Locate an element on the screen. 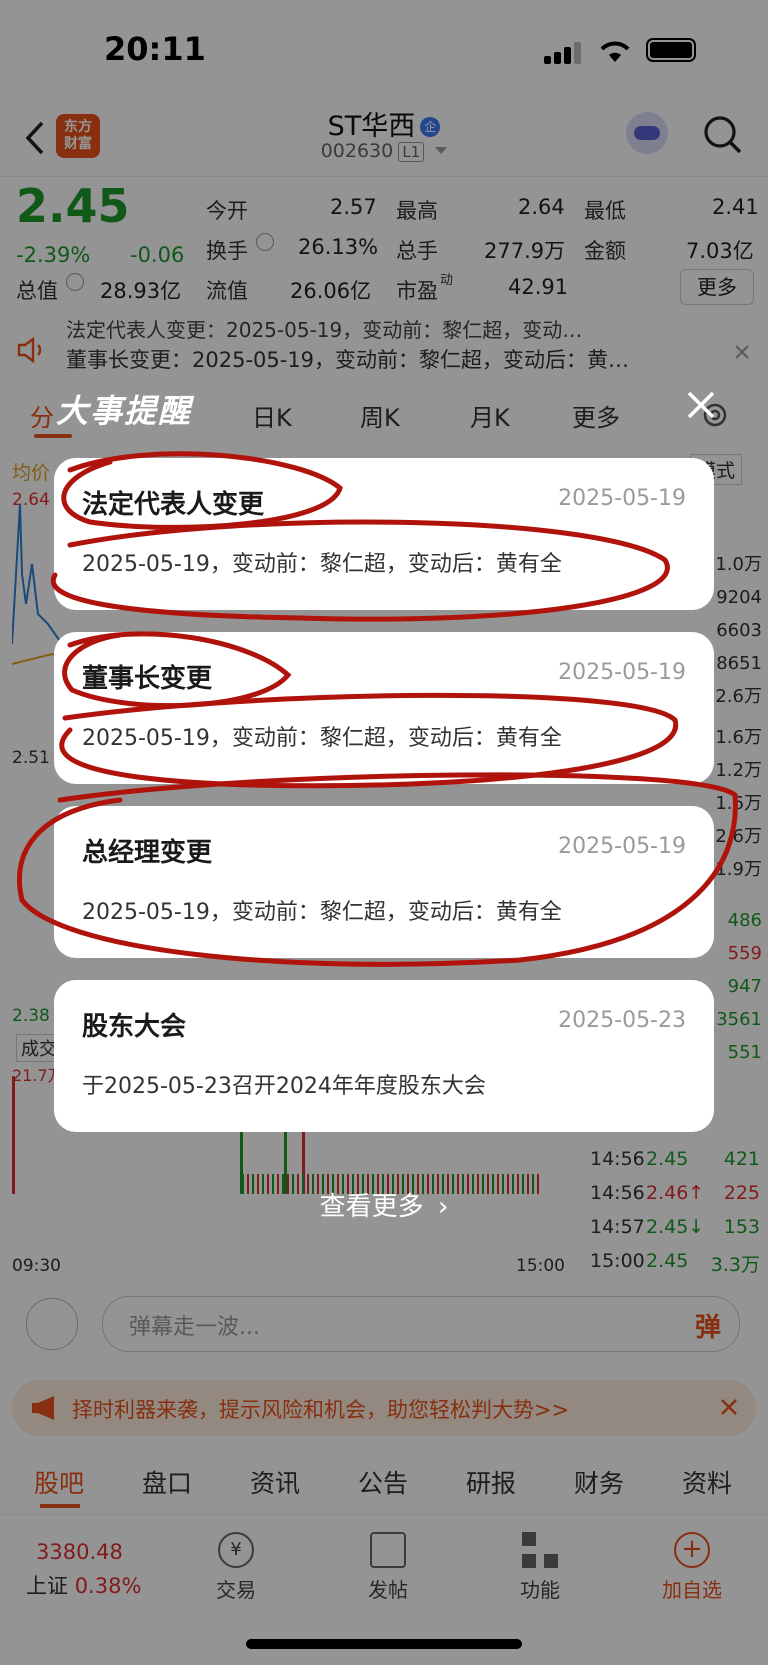  event-desc: 于2025-05-23召开2024年年度股东大会 is located at coordinates (284, 1086).